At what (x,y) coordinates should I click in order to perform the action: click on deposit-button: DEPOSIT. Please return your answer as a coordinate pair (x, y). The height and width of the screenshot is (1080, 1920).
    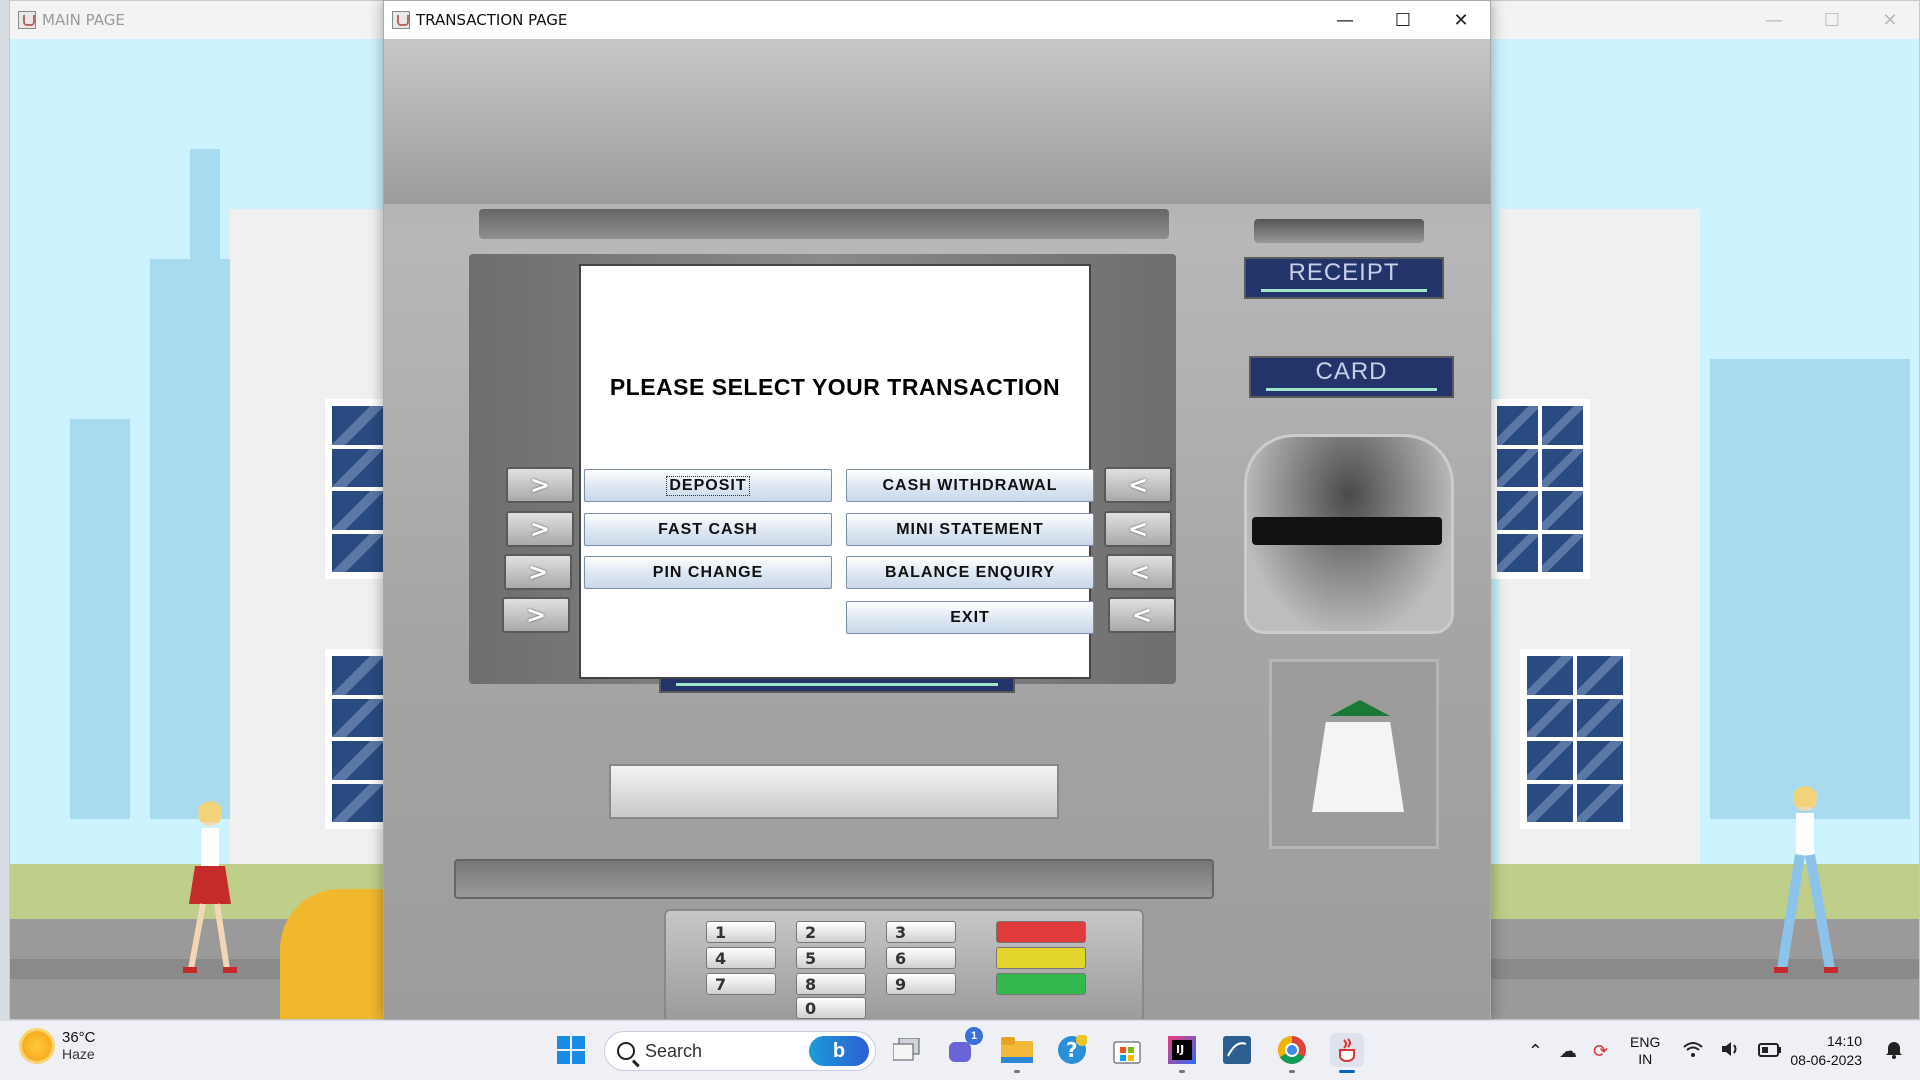
    Looking at the image, I should click on (708, 485).